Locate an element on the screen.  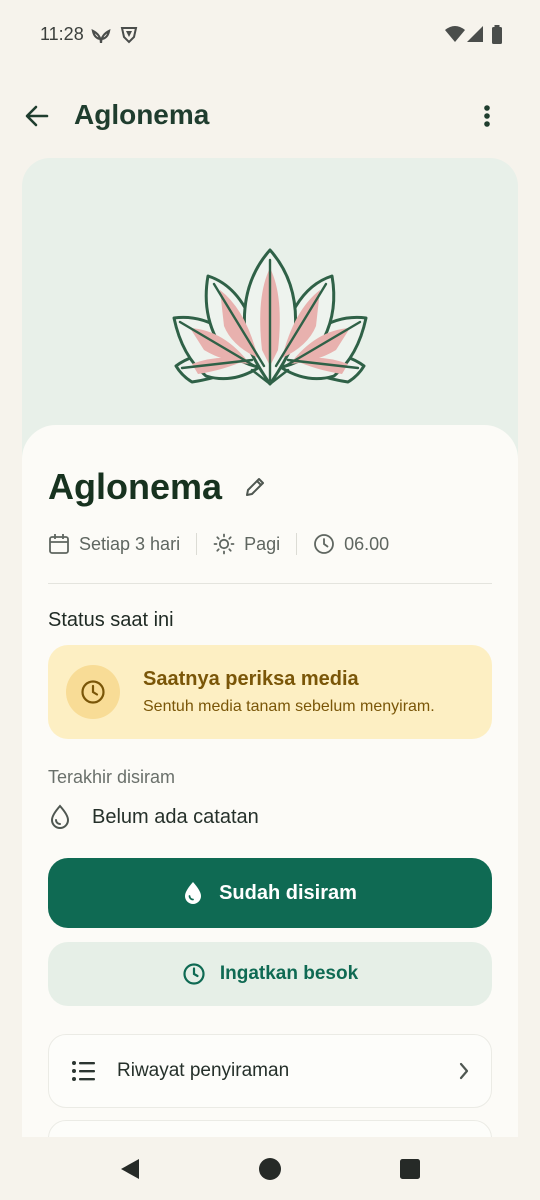
edit-name-button is located at coordinates (255, 487).